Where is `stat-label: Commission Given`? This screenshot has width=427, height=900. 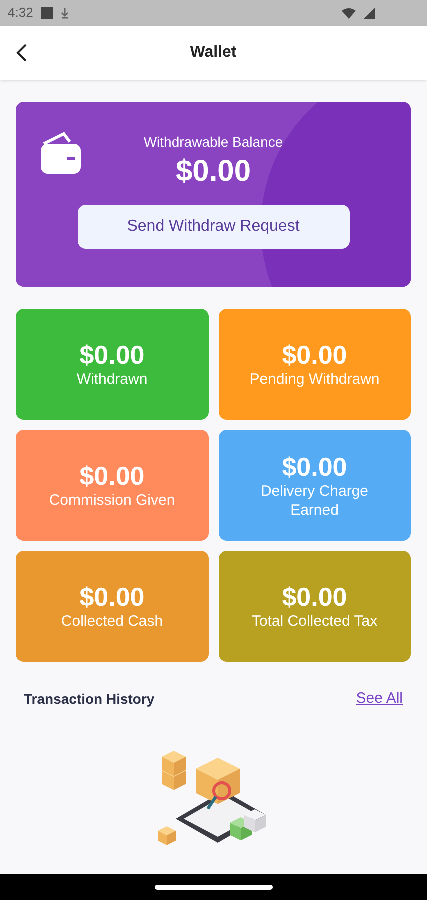 stat-label: Commission Given is located at coordinates (112, 502).